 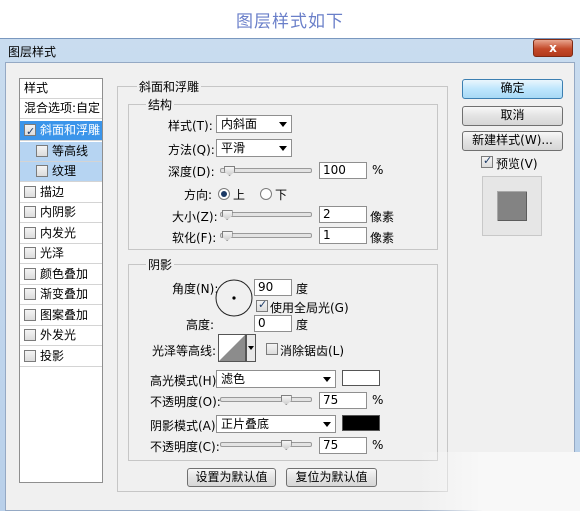 I want to click on direction-down-radio, so click(x=266, y=194).